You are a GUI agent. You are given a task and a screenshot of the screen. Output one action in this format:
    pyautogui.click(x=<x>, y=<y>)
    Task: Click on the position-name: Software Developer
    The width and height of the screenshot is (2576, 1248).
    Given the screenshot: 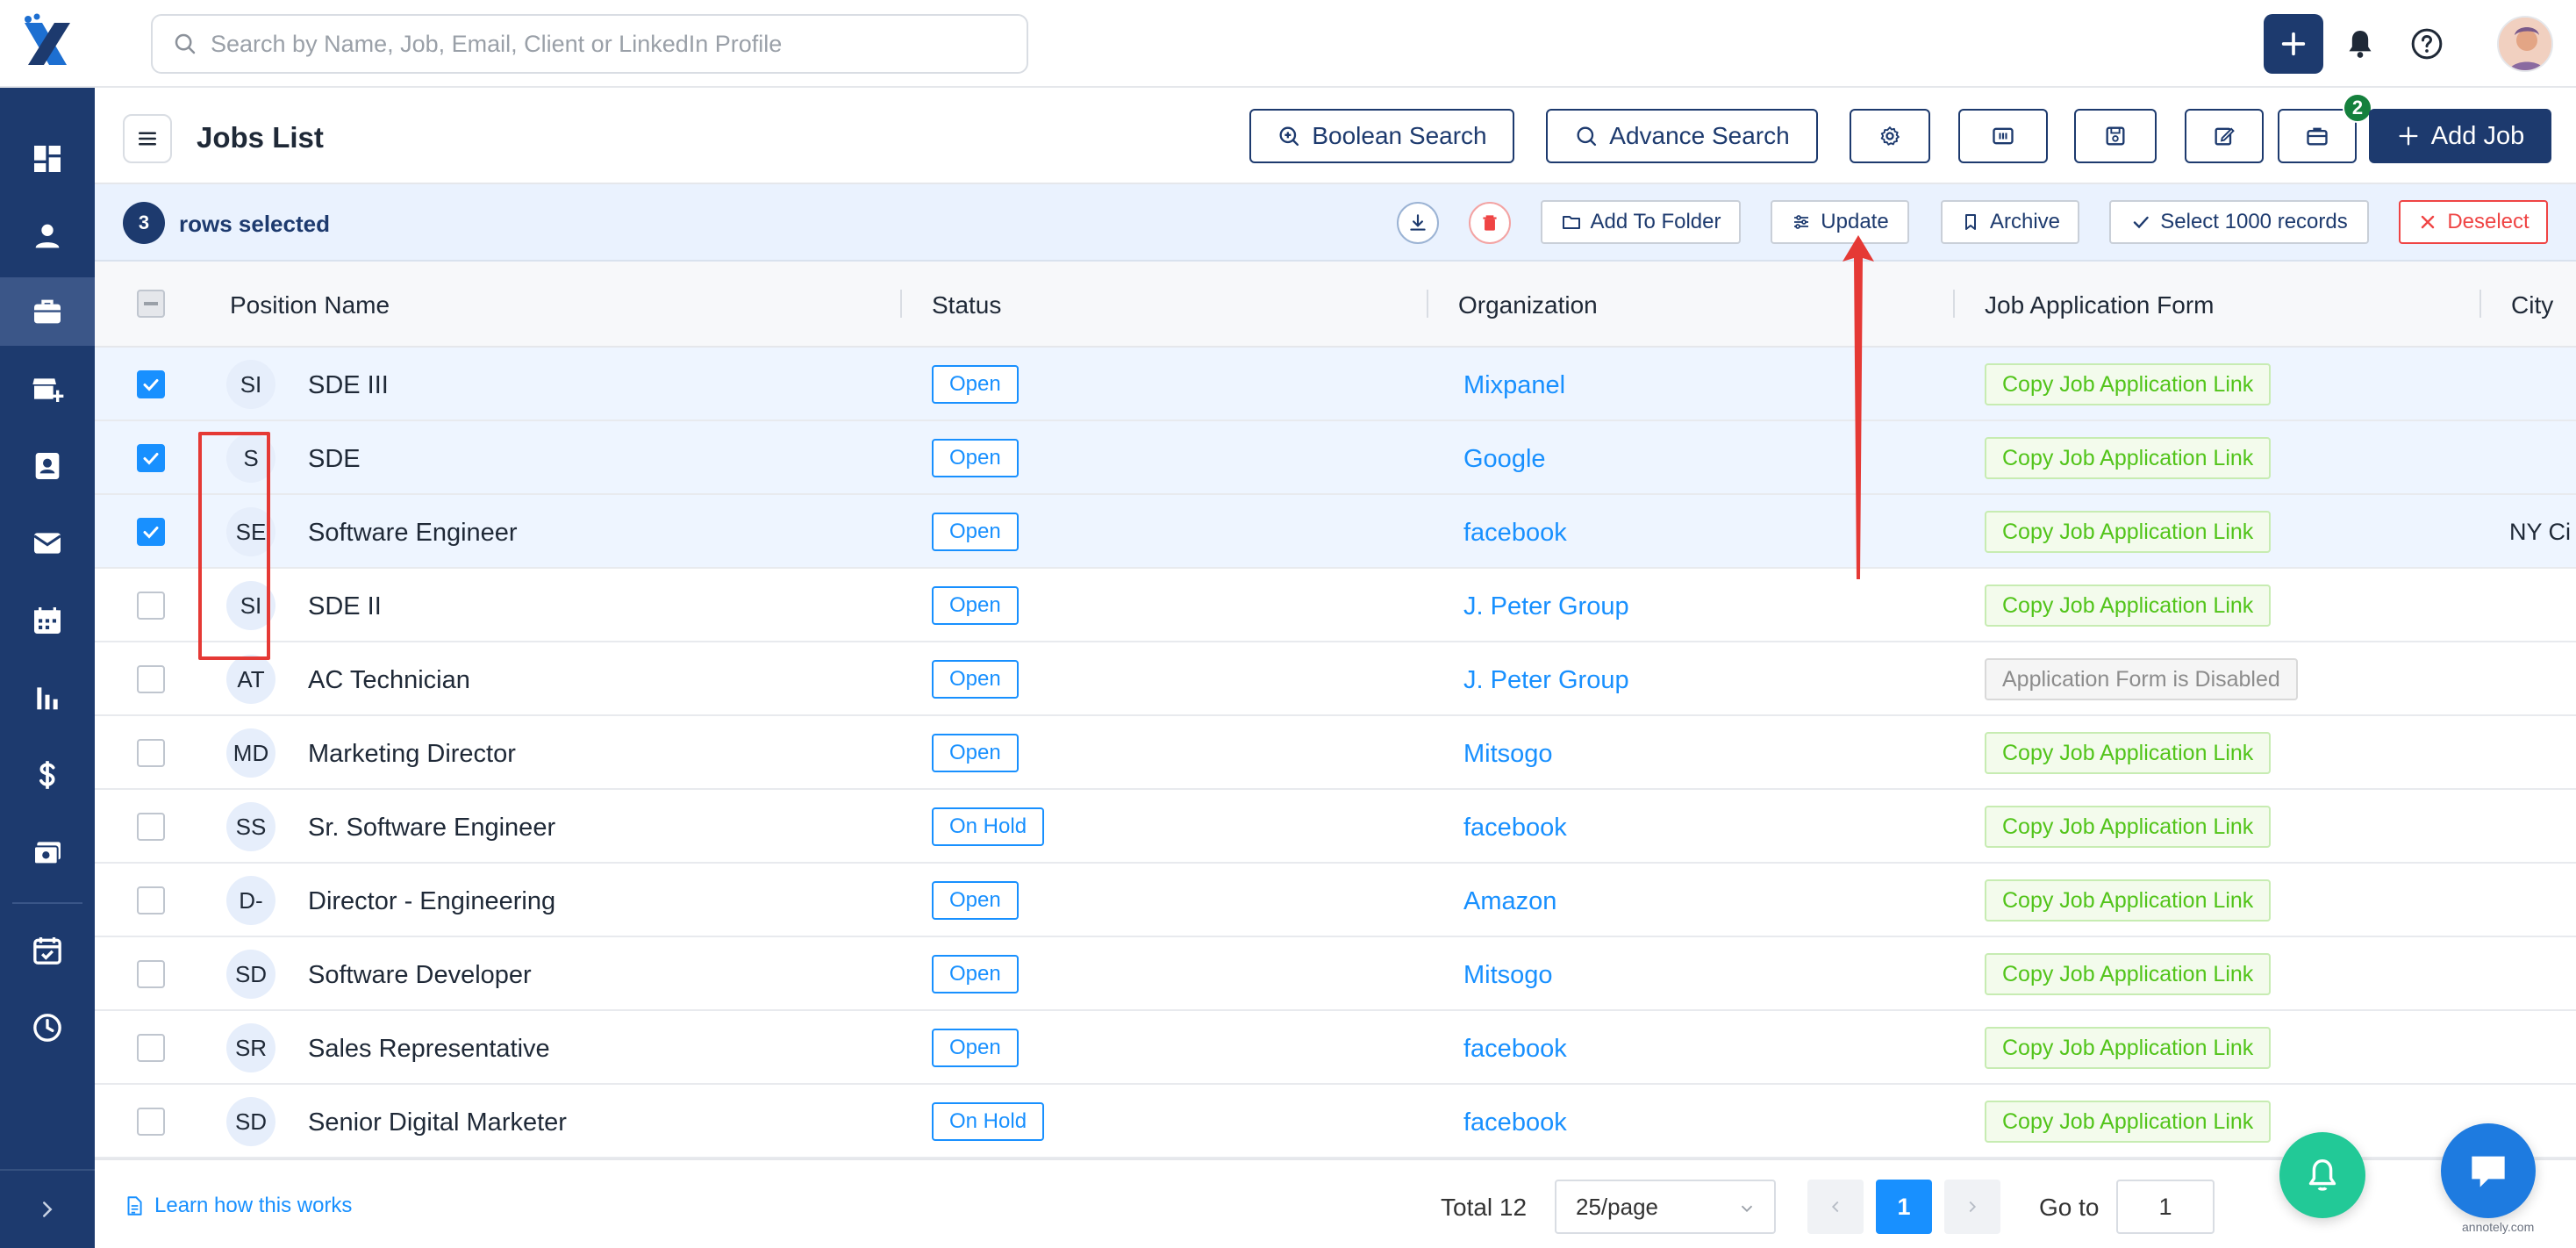 What is the action you would take?
    pyautogui.click(x=420, y=975)
    